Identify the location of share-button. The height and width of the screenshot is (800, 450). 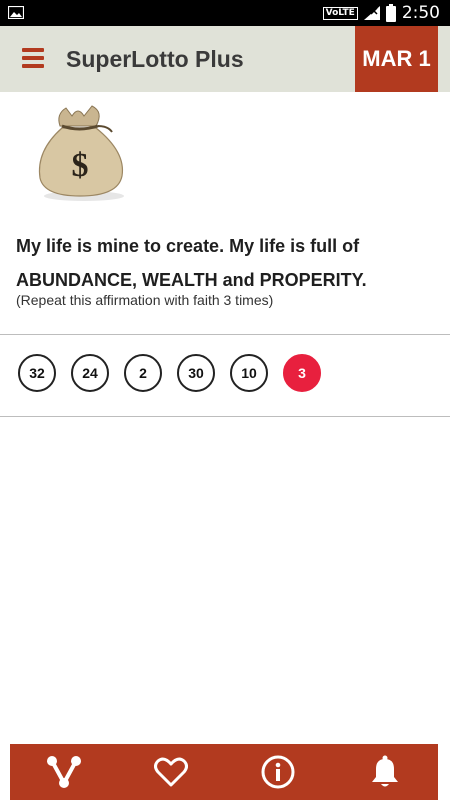
(64, 772).